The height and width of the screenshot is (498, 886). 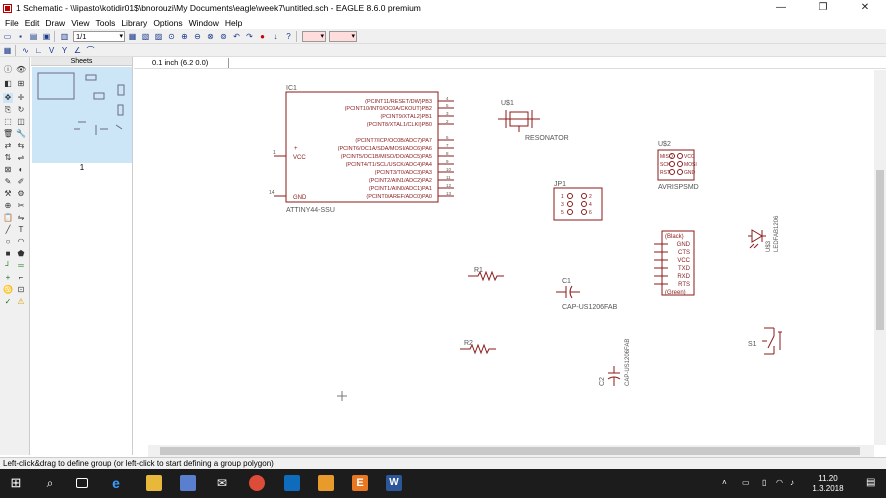 What do you see at coordinates (145, 36) in the screenshot?
I see `upload-icon: ▧` at bounding box center [145, 36].